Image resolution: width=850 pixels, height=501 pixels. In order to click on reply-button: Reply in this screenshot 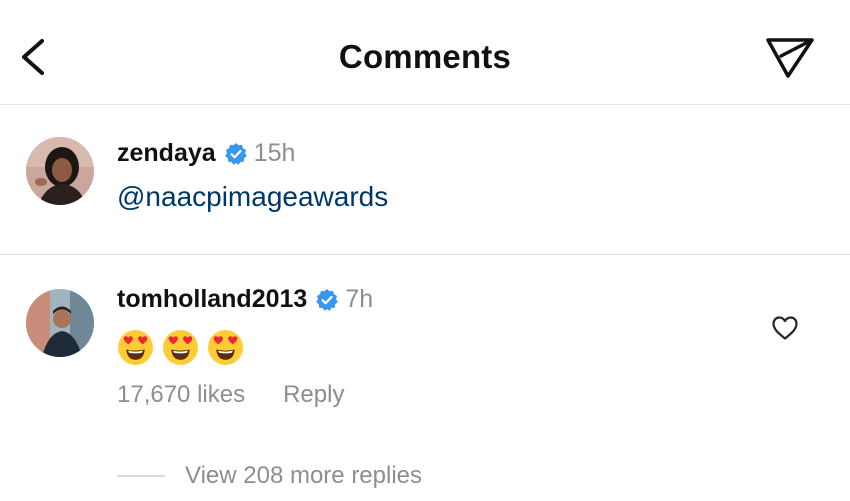, I will do `click(313, 395)`.